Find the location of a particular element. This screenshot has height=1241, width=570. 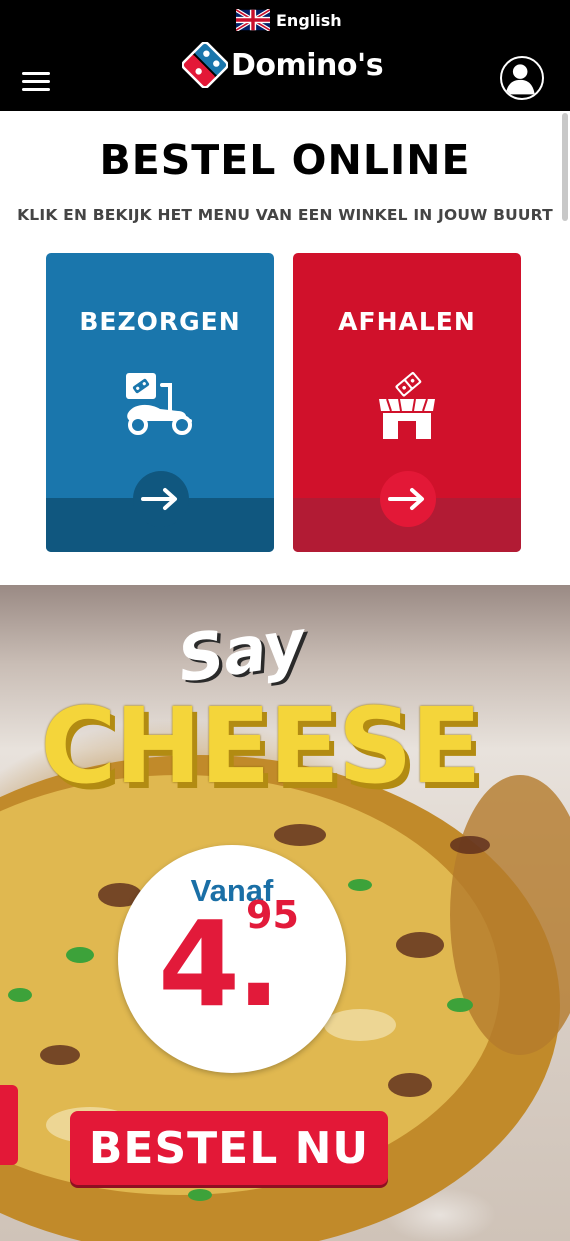

promo-headline-large: CHEESE is located at coordinates (260, 746).